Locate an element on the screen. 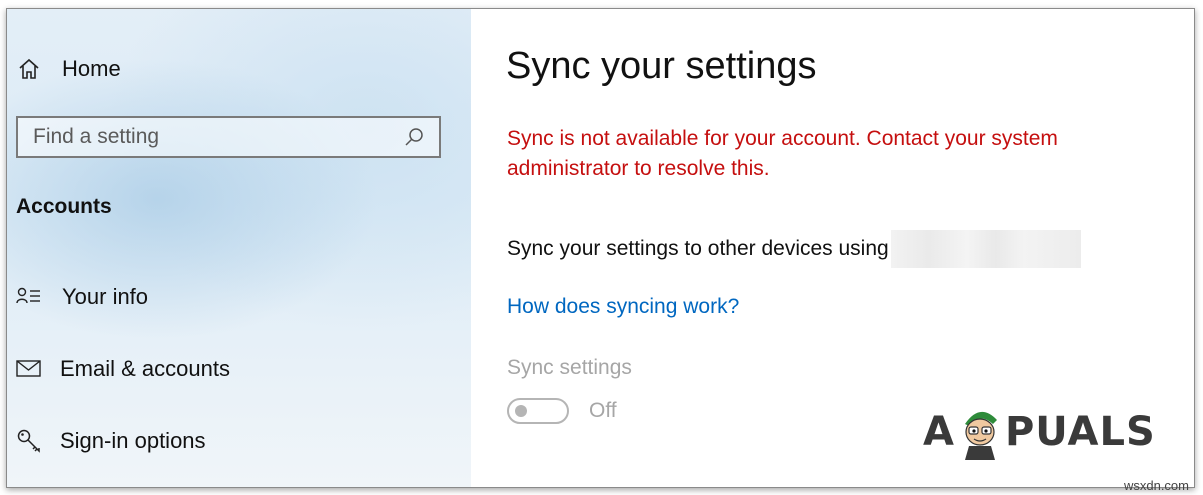 The image size is (1203, 495). sidebar-item-email-accounts: Email & accounts is located at coordinates (123, 369).